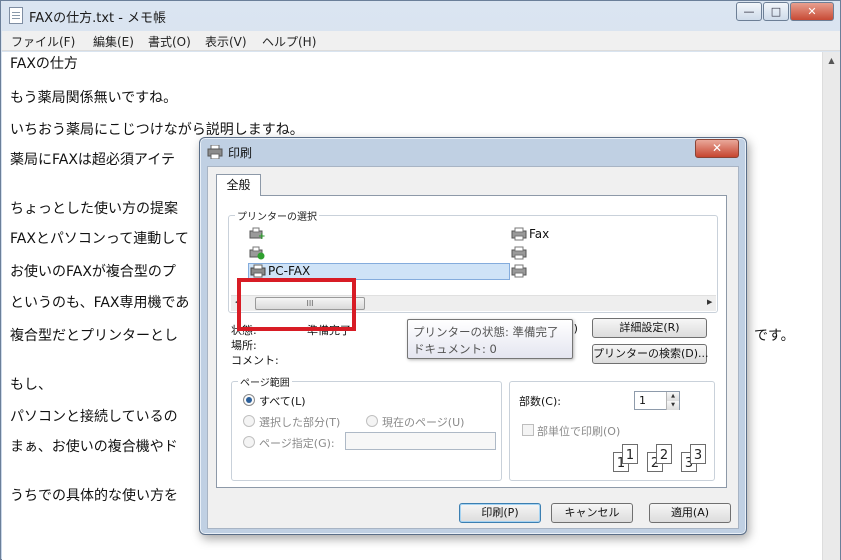 This screenshot has height=560, width=841. Describe the element at coordinates (455, 349) in the screenshot. I see `tooltip-documents: ドキュメント: 0` at that location.